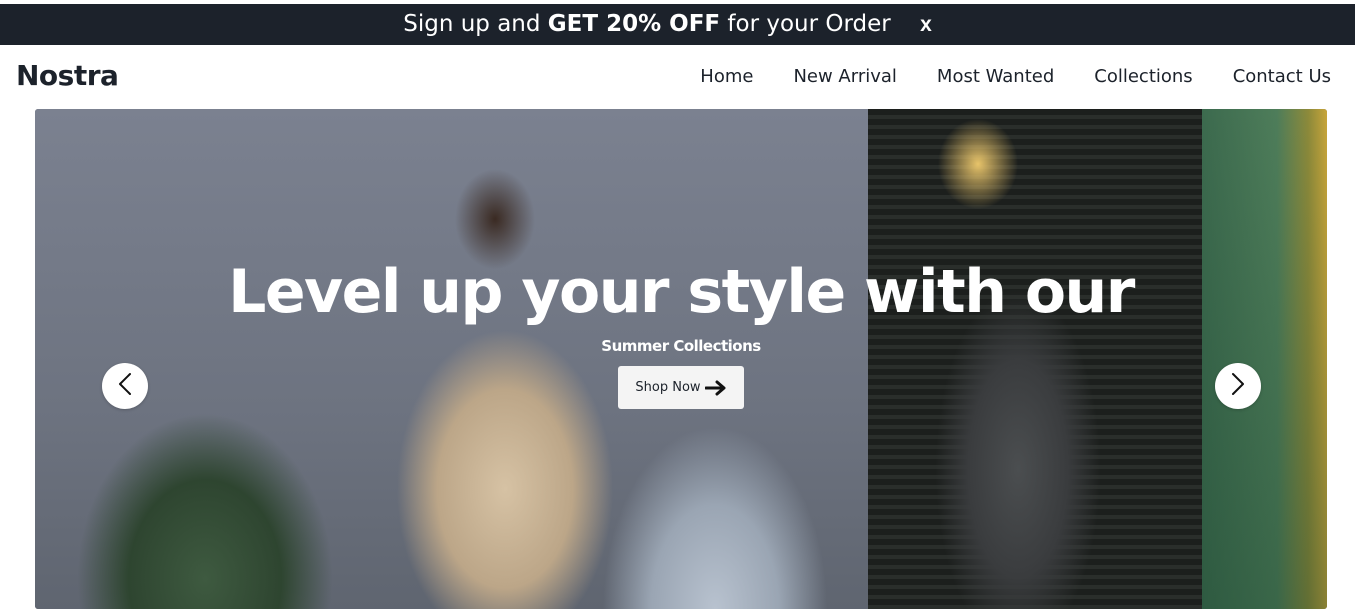 This screenshot has width=1355, height=613. I want to click on hero-image-overlay, so click(1264, 359).